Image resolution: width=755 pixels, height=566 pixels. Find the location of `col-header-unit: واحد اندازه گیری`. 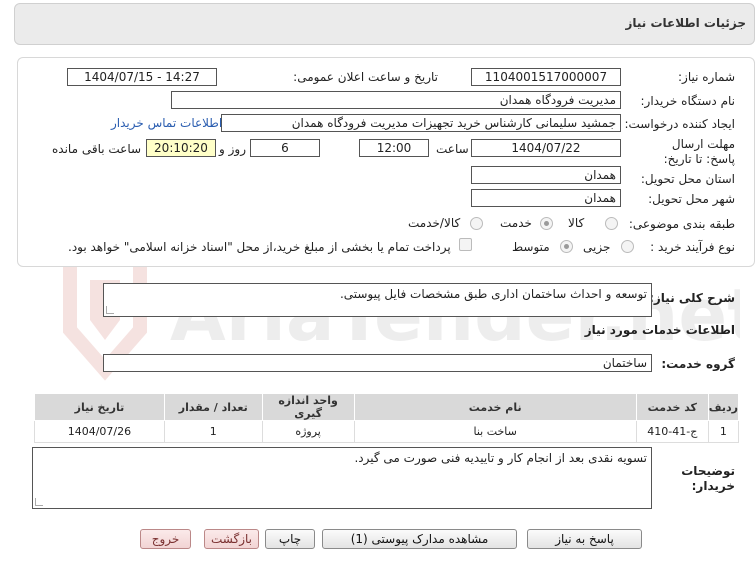

col-header-unit: واحد اندازه گیری is located at coordinates (308, 407).